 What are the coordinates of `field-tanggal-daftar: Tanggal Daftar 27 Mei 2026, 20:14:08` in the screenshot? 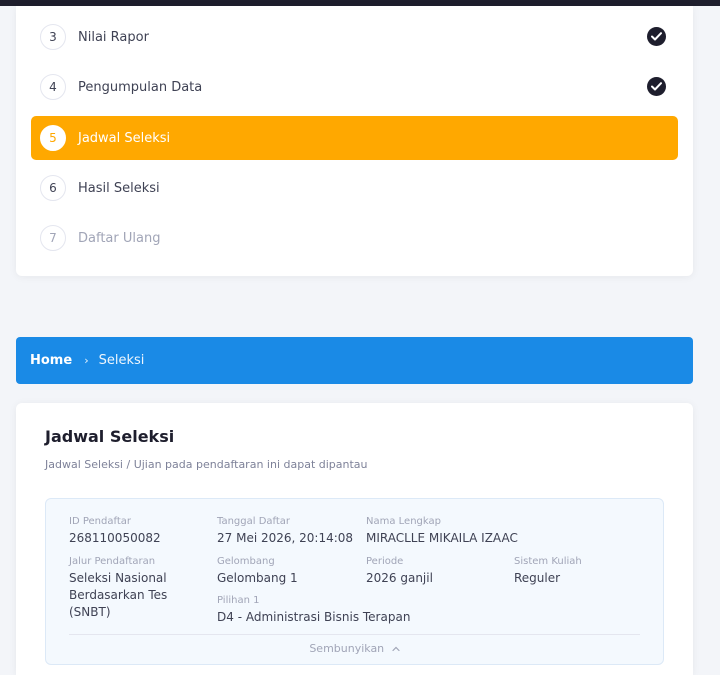 It's located at (285, 531).